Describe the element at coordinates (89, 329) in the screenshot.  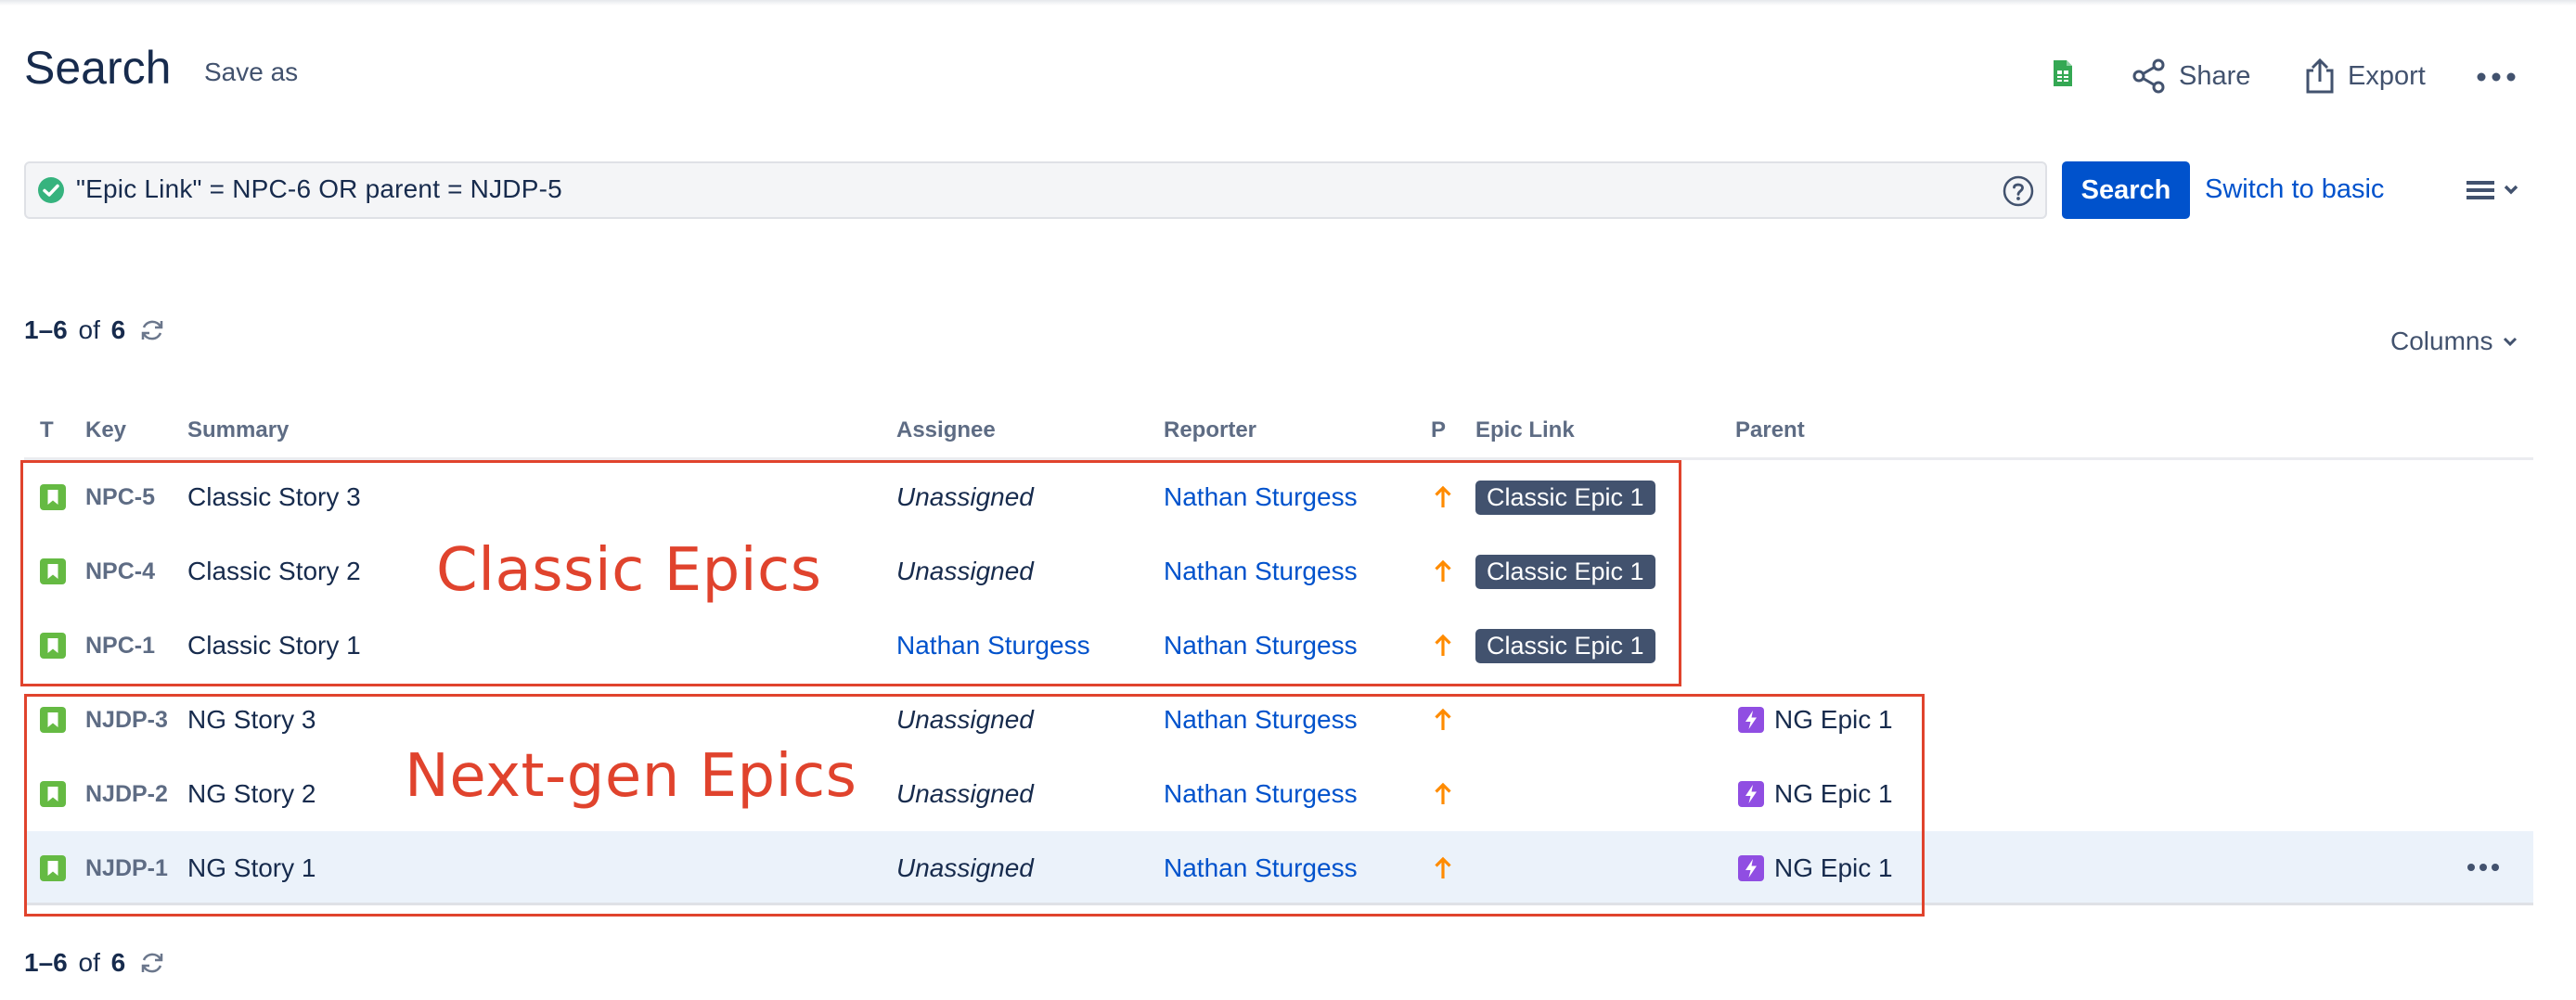
I see `result-of: of` at that location.